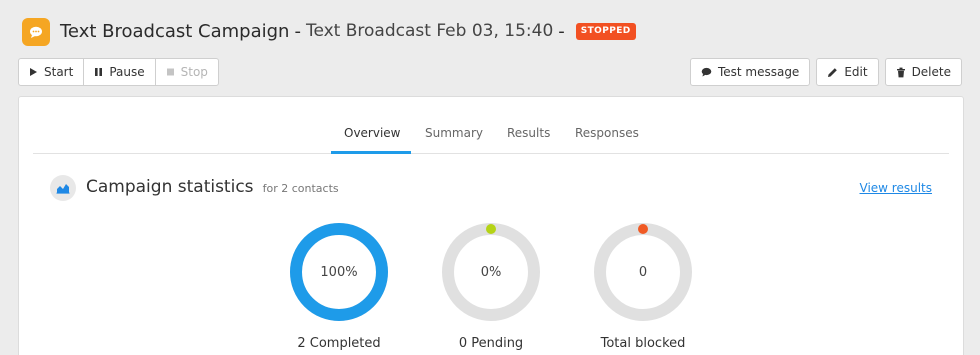 The image size is (980, 355). Describe the element at coordinates (99, 72) in the screenshot. I see `pause-icon` at that location.